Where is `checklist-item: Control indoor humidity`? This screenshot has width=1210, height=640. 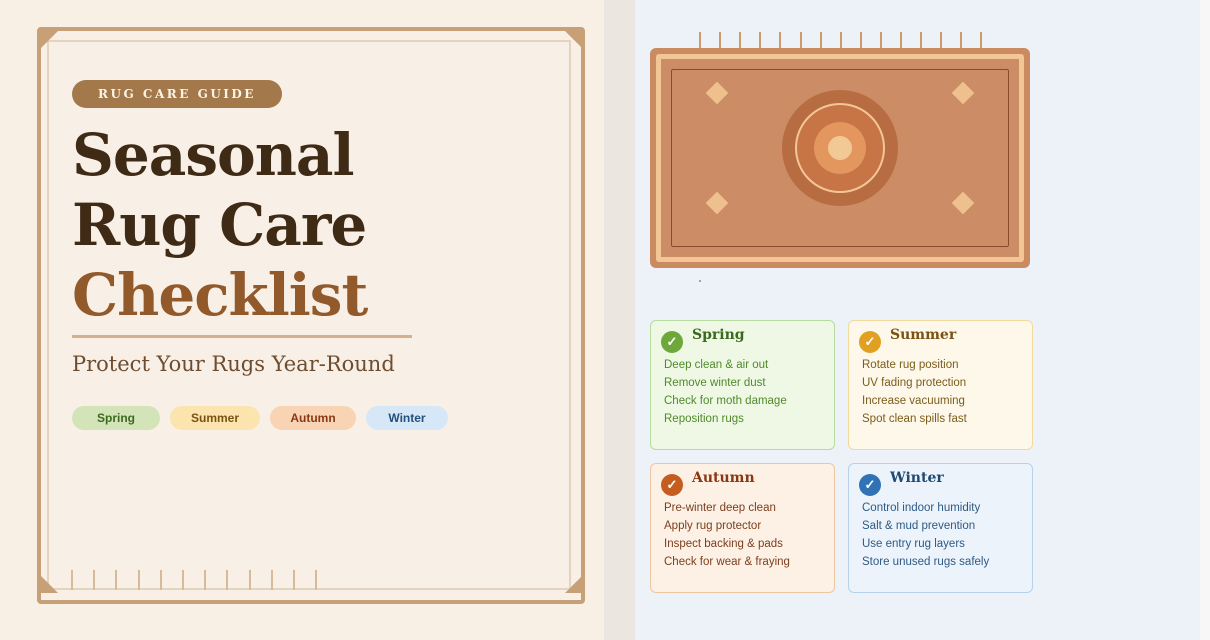 checklist-item: Control indoor humidity is located at coordinates (921, 508).